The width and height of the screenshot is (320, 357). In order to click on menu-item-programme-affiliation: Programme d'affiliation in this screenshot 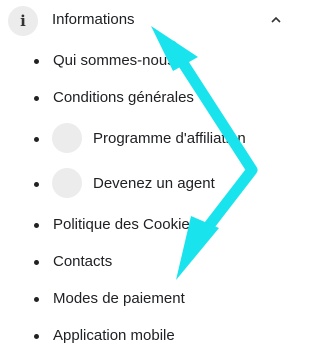, I will do `click(150, 138)`.